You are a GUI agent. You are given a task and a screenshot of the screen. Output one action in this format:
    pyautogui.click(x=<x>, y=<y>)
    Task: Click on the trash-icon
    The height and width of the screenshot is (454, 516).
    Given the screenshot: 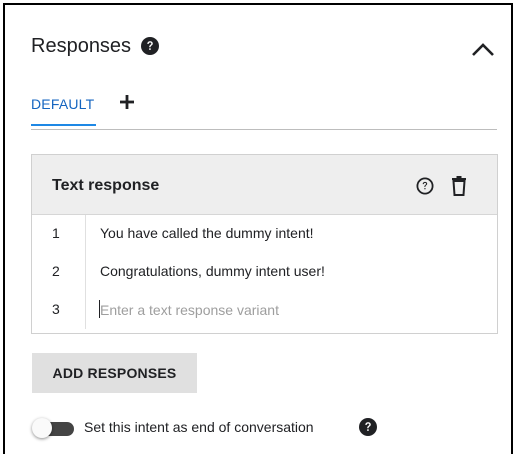 What is the action you would take?
    pyautogui.click(x=459, y=186)
    